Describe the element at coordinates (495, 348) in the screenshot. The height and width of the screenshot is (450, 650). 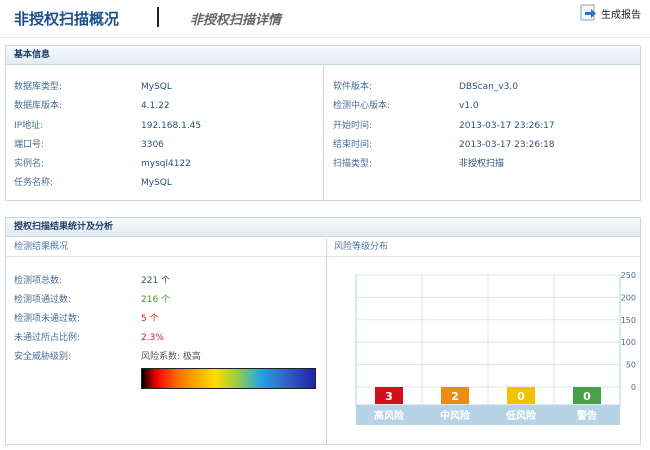
I see `risk-distribution-chart: 250 200 150 100 50 0 3 高风险 2 中风险 0 低风险 0 警告` at that location.